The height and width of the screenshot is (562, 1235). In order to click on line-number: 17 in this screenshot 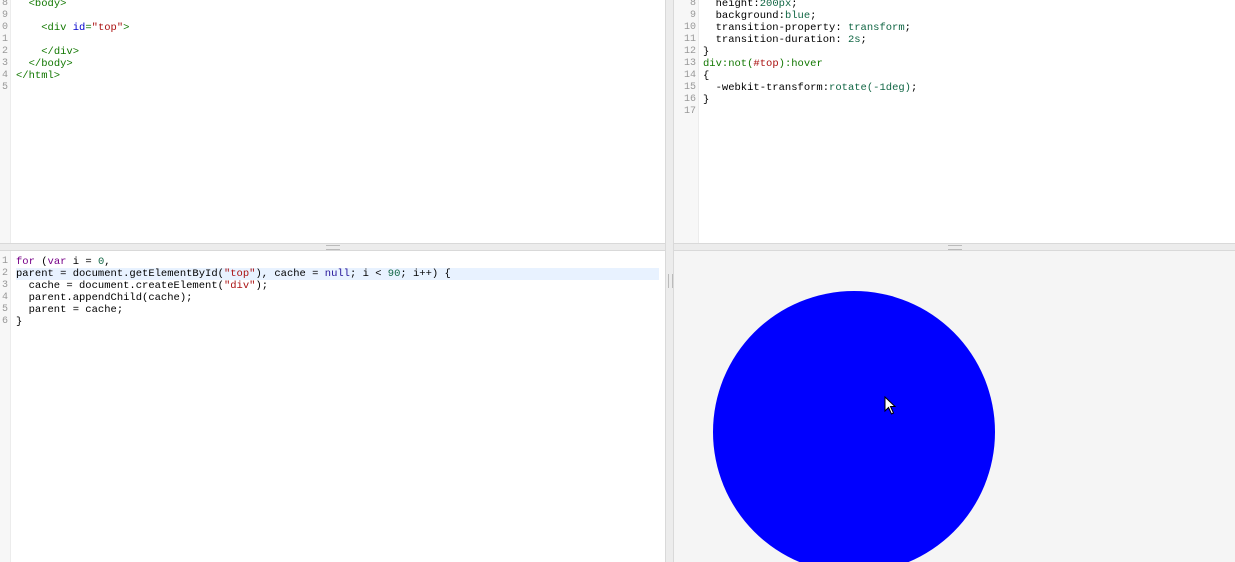, I will do `click(689, 111)`.